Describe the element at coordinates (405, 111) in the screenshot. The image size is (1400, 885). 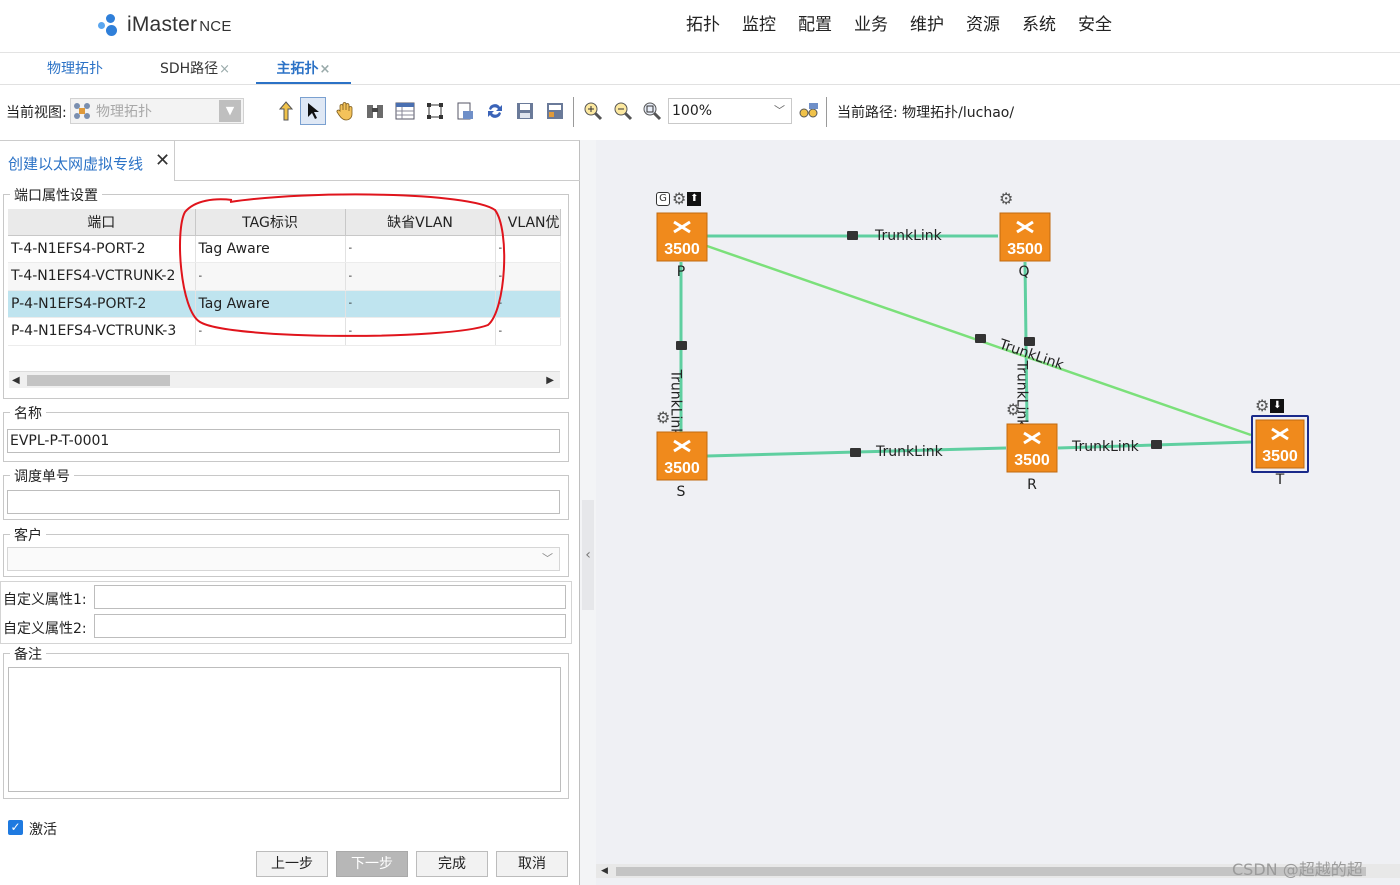
I see `table-view-icon` at that location.